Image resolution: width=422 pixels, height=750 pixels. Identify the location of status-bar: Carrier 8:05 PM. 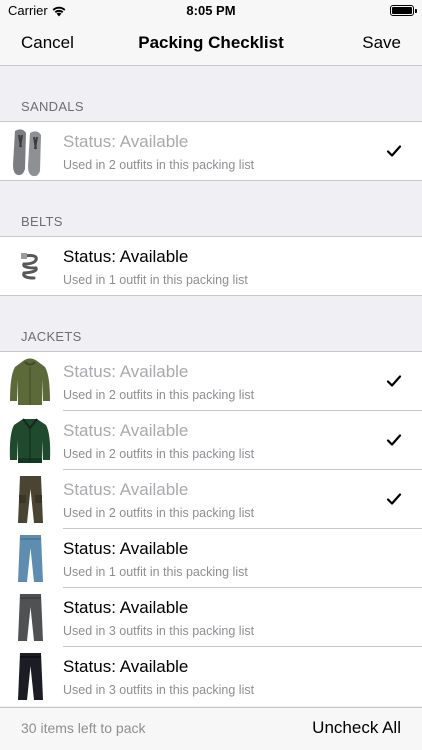
(211, 11).